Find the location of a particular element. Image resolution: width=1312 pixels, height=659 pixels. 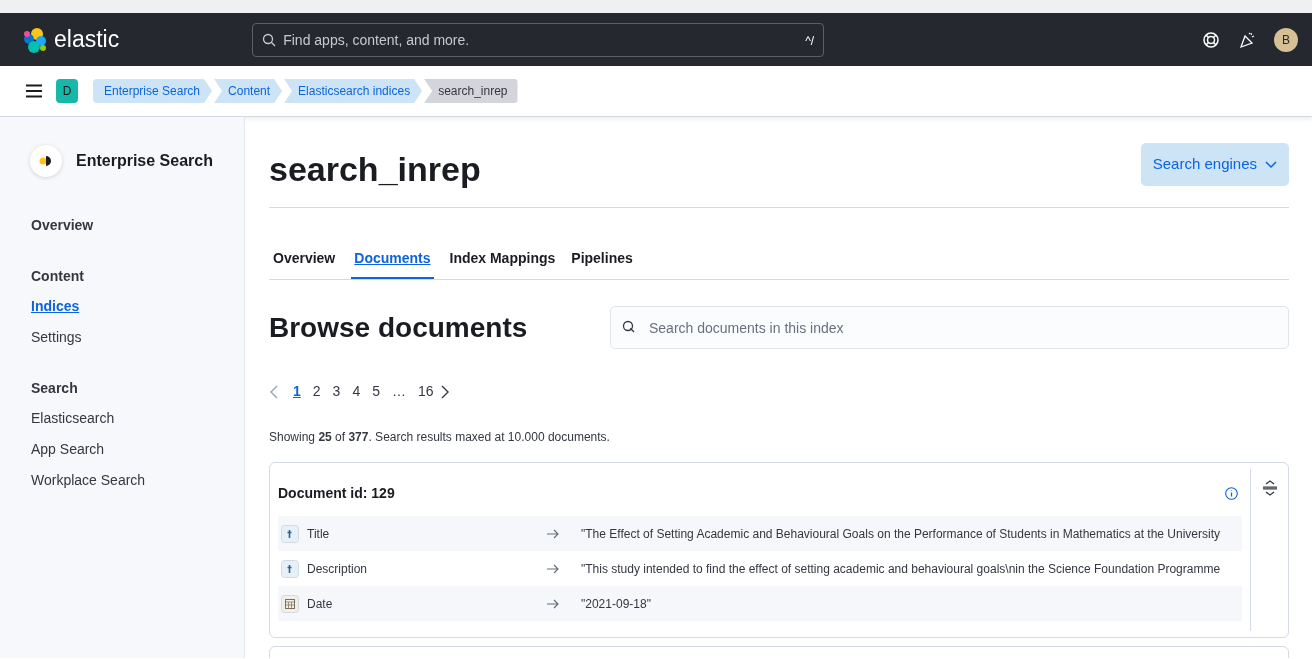

tab: Overview is located at coordinates (304, 262).